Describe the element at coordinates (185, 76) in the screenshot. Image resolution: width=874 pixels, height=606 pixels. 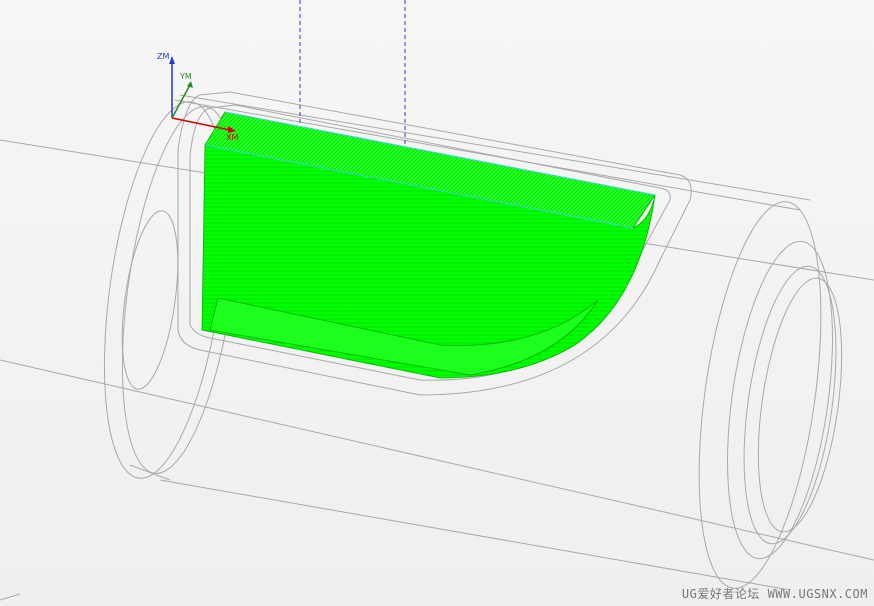
I see `axis-y-label: YM` at that location.